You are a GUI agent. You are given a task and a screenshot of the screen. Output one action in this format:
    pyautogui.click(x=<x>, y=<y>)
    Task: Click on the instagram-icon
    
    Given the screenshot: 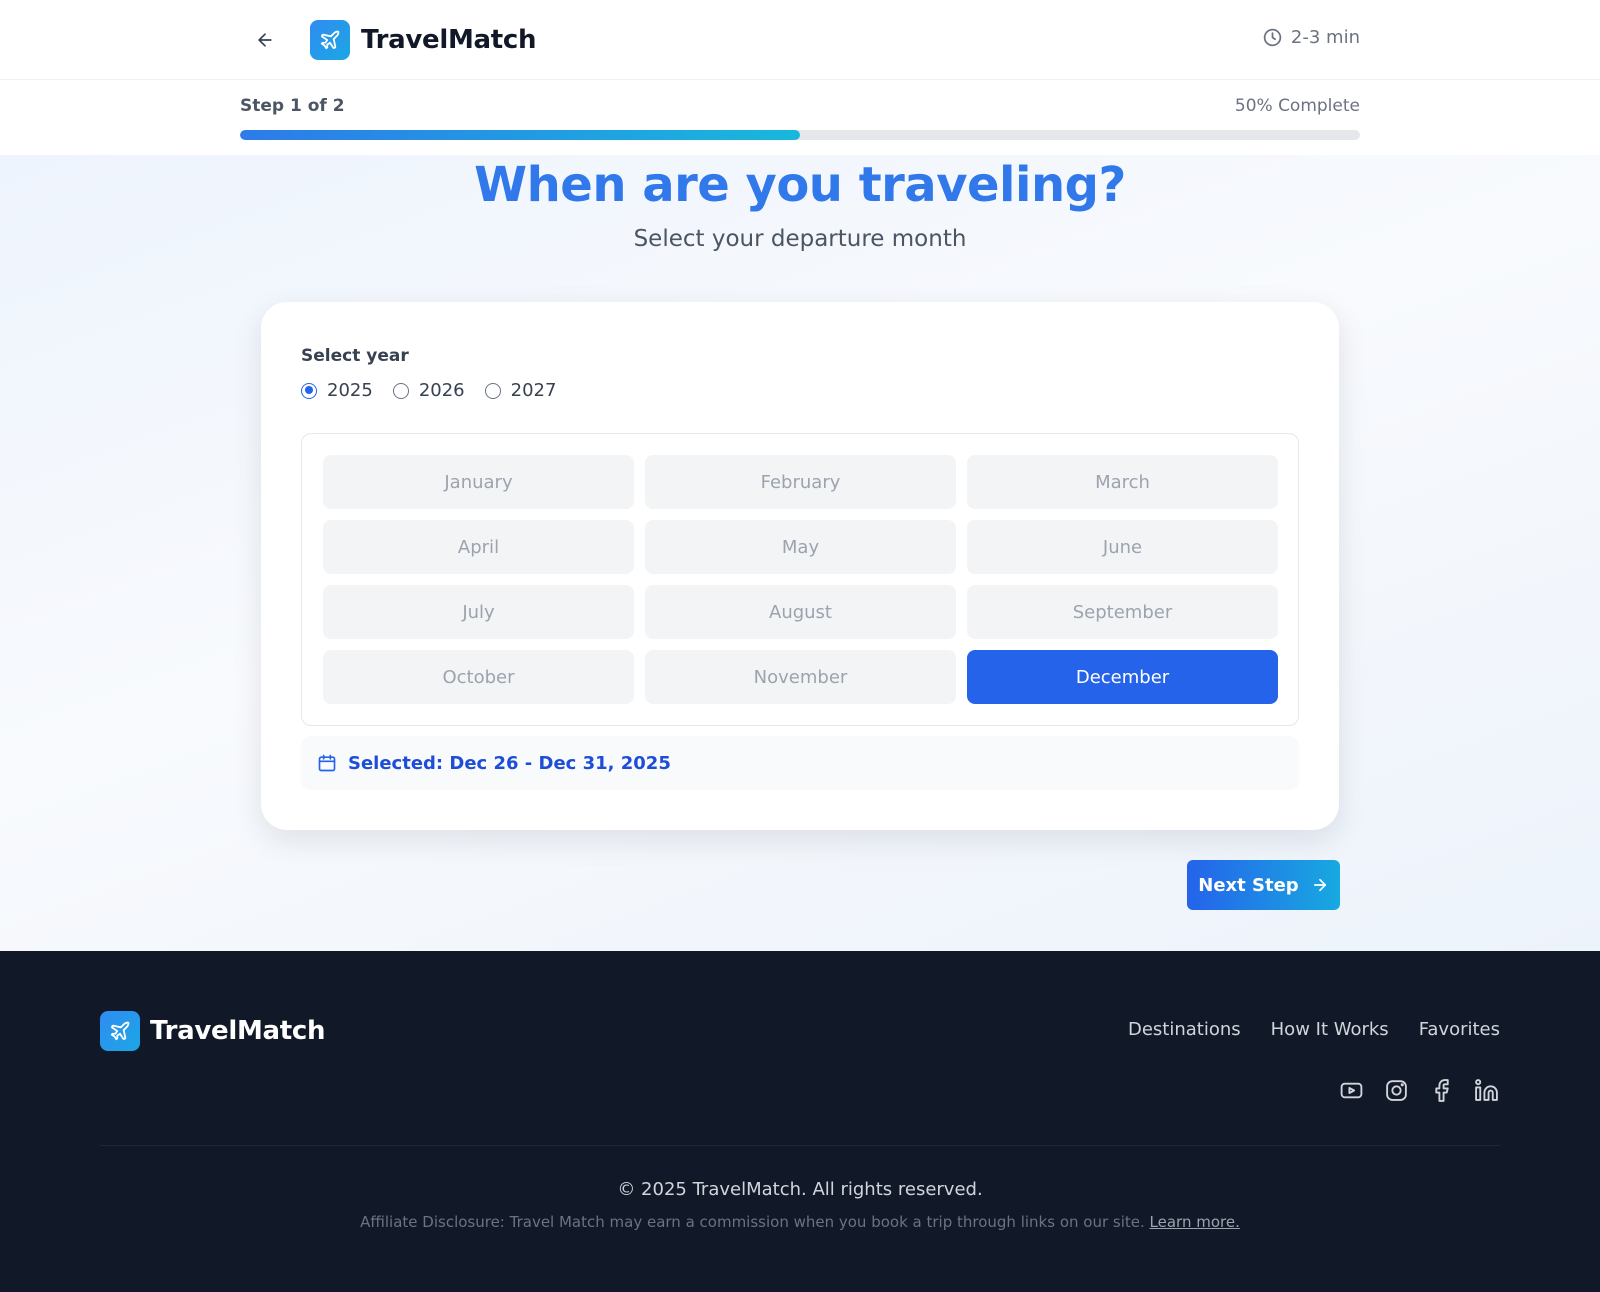 What is the action you would take?
    pyautogui.click(x=1396, y=1090)
    